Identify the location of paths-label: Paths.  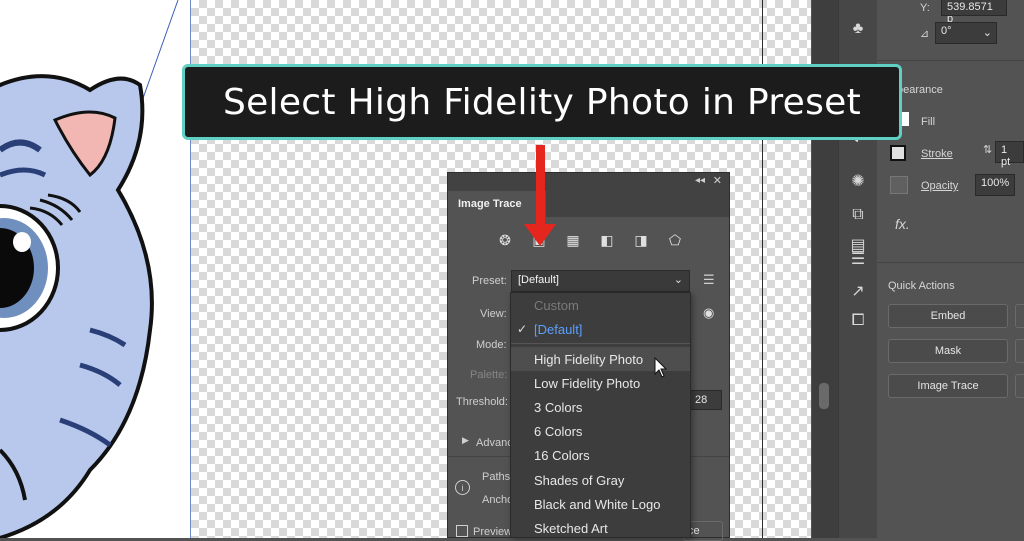
(496, 477).